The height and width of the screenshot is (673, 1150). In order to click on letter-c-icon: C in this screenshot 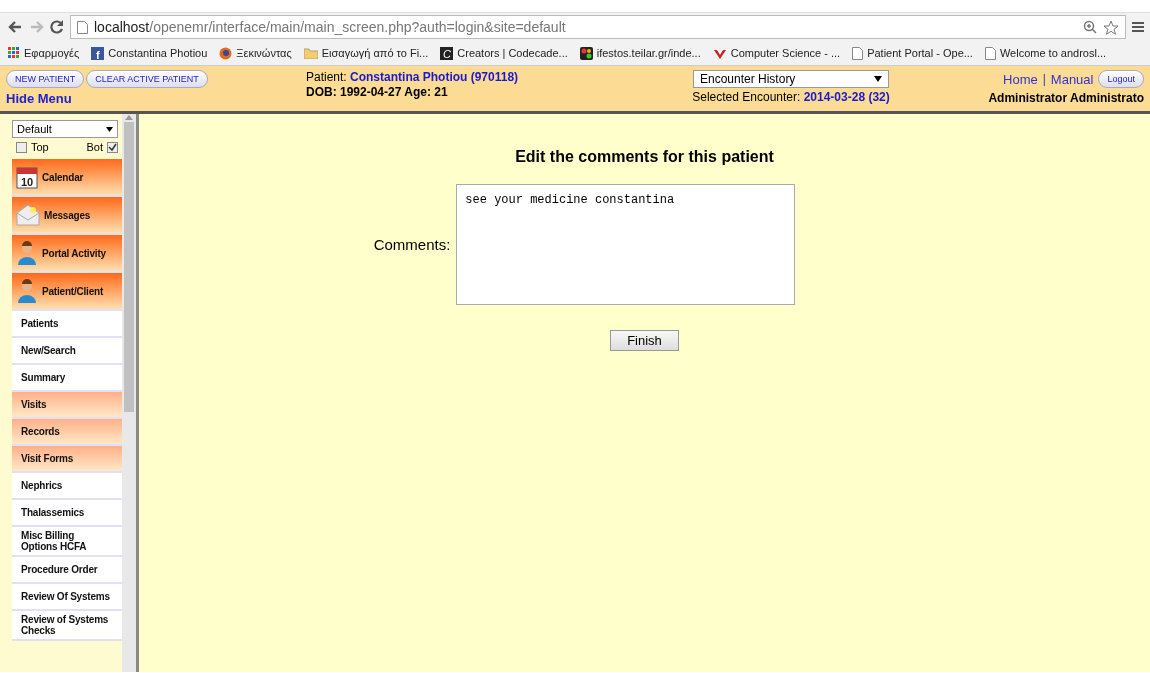, I will do `click(447, 53)`.